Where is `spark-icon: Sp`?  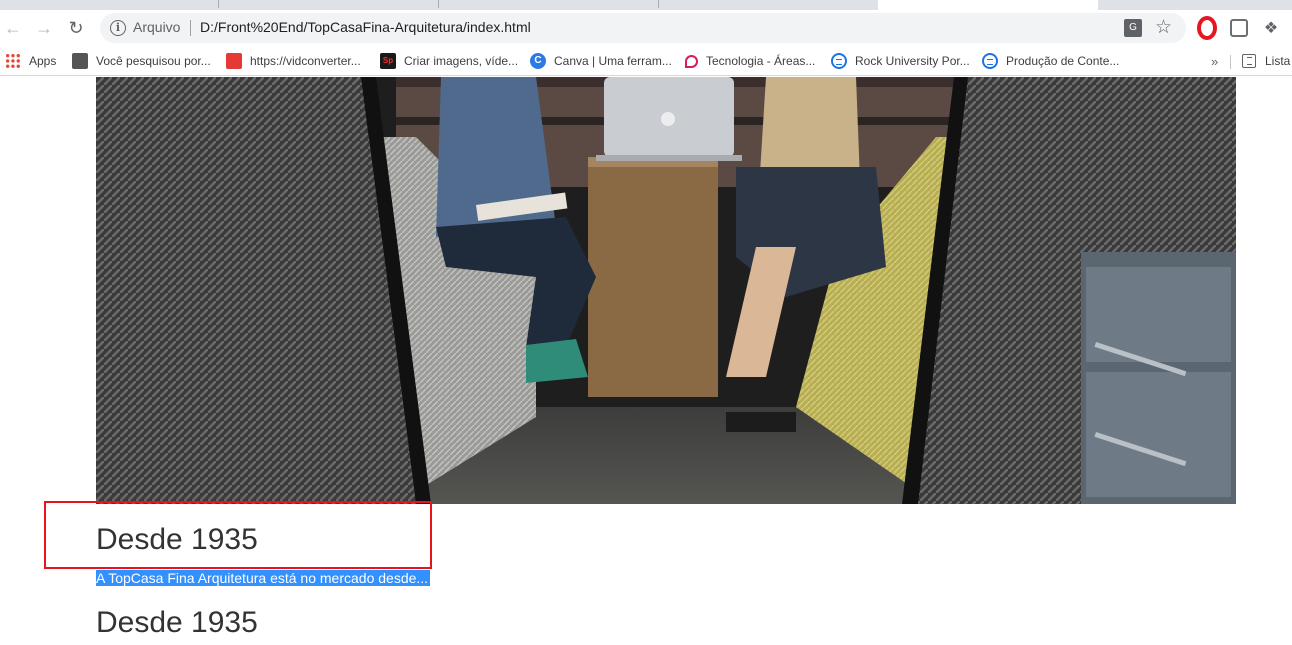 spark-icon: Sp is located at coordinates (388, 61).